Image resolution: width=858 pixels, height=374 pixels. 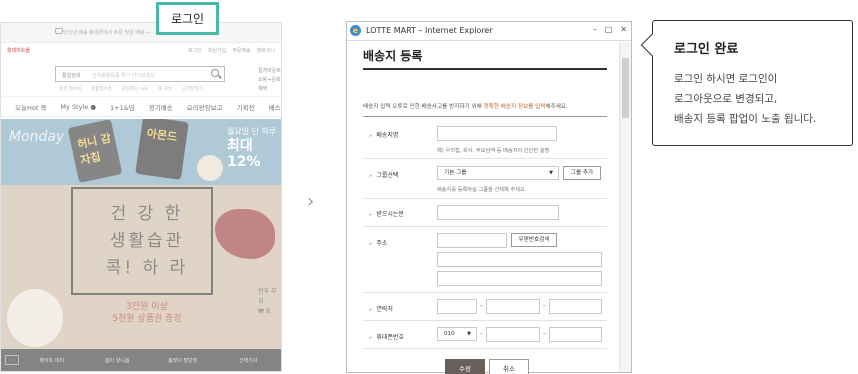 What do you see at coordinates (162, 135) in the screenshot?
I see `almond-package-label: 아몬드` at bounding box center [162, 135].